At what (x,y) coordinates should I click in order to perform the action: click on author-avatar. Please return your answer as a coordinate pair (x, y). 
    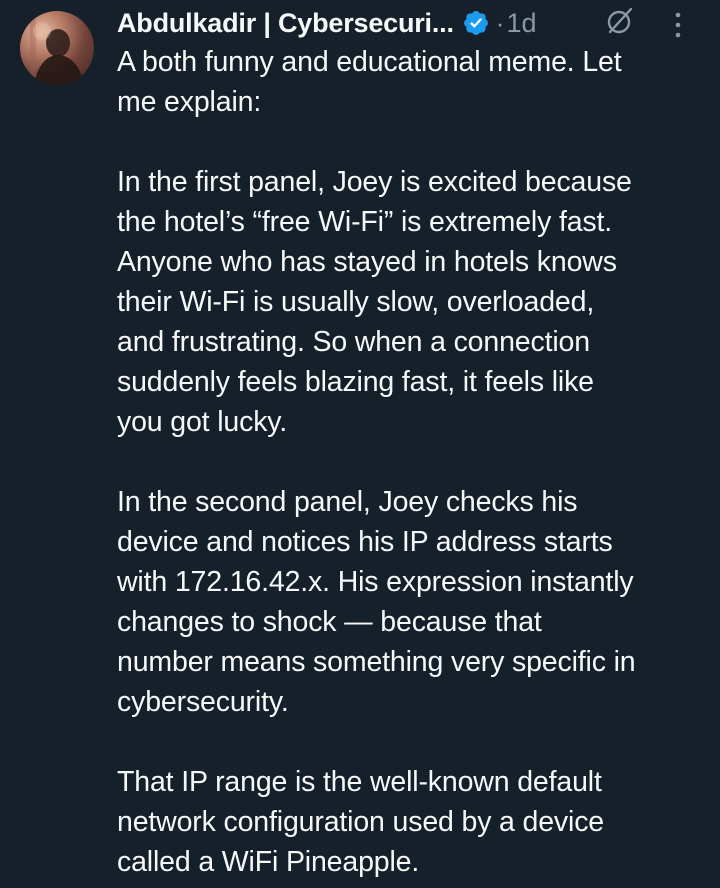
    Looking at the image, I should click on (57, 48).